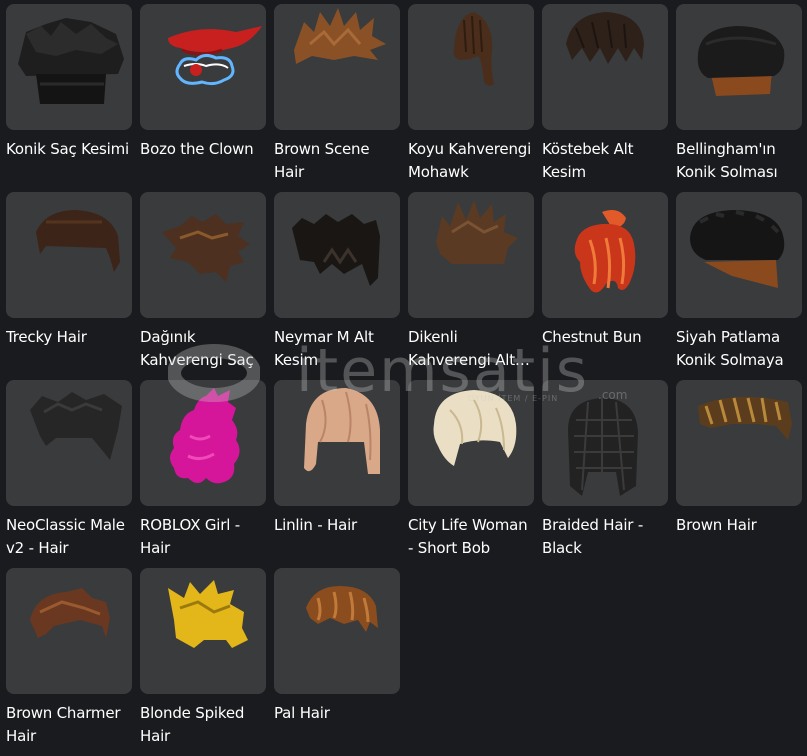  I want to click on item-name: Köstebek Alt Kesim, so click(605, 161).